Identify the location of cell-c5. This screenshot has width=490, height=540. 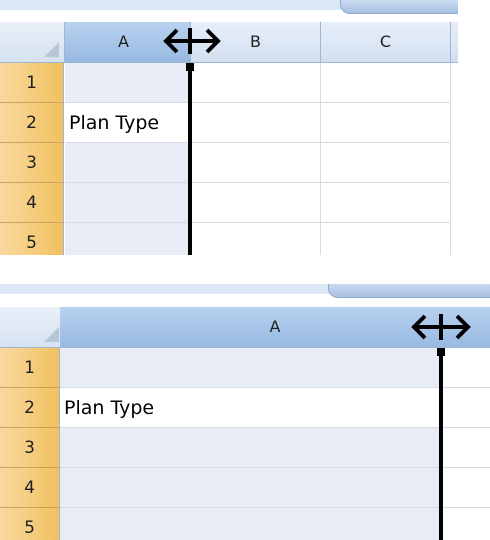
(386, 239).